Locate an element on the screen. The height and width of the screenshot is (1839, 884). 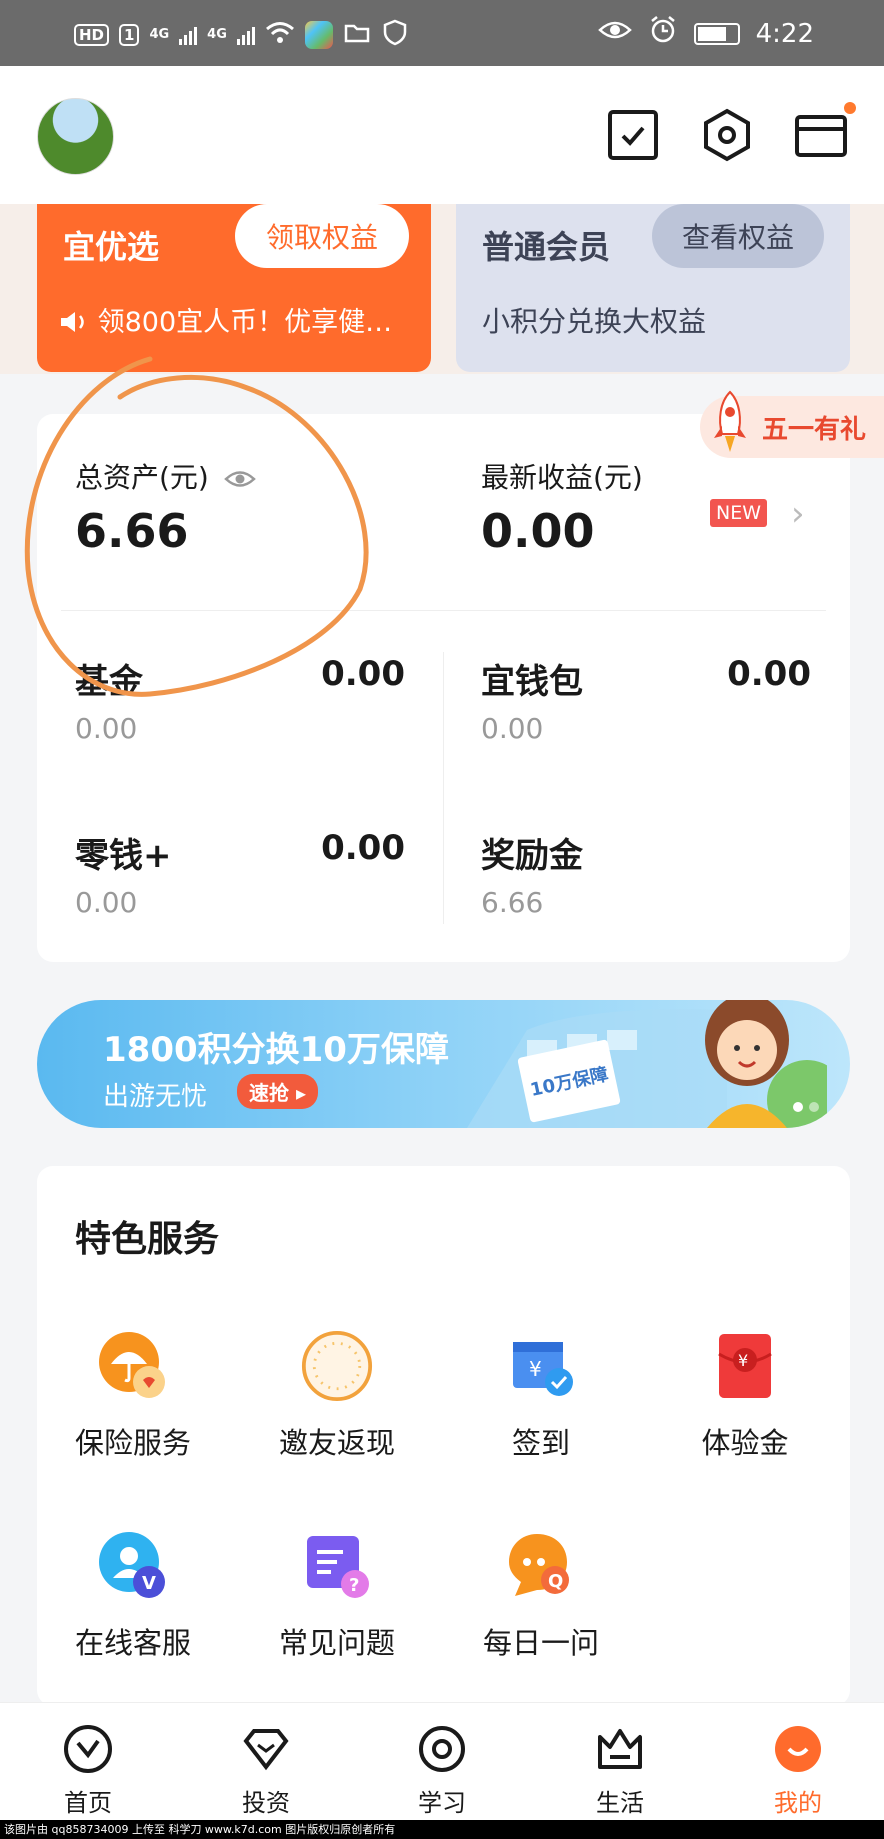
speaker-icon is located at coordinates (78, 322).